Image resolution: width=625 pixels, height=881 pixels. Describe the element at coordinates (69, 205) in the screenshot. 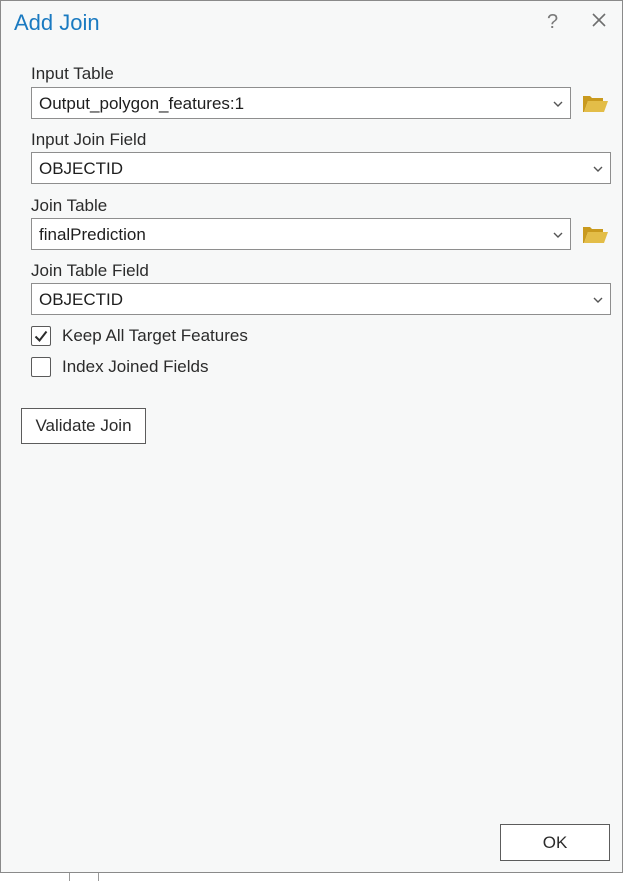

I see `join-table-label: Join Table` at that location.